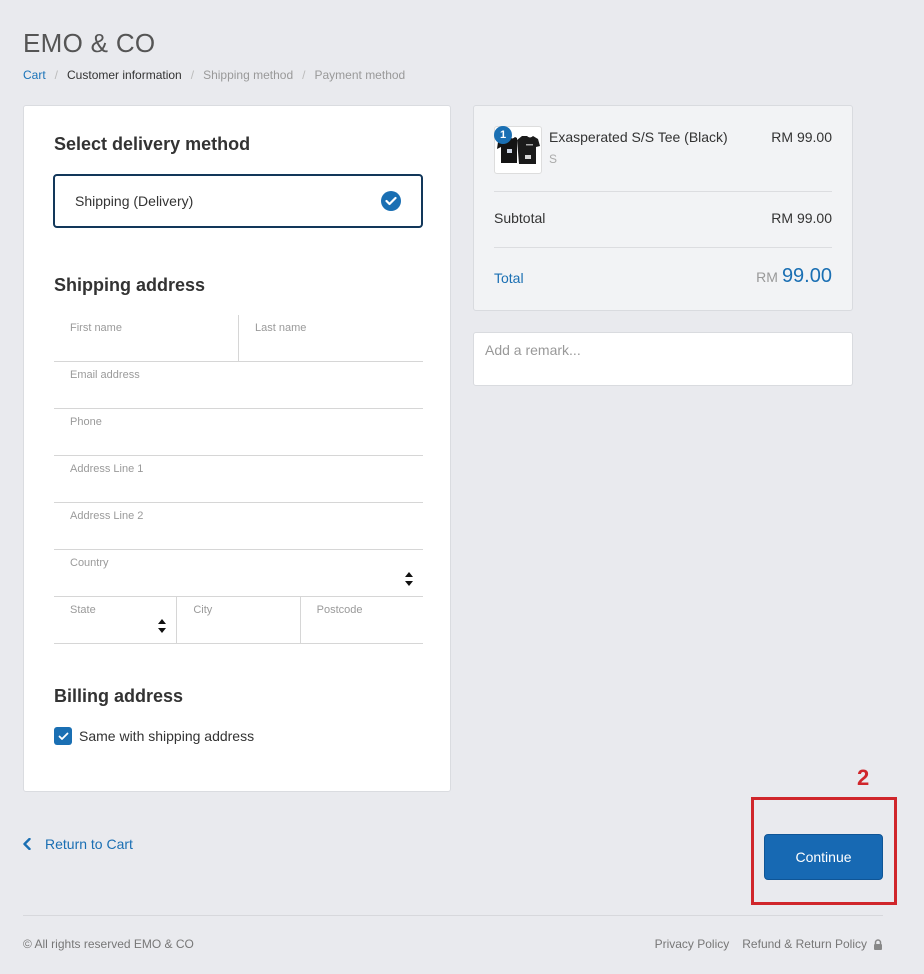 This screenshot has width=924, height=974. Describe the element at coordinates (391, 201) in the screenshot. I see `check-circle-icon` at that location.